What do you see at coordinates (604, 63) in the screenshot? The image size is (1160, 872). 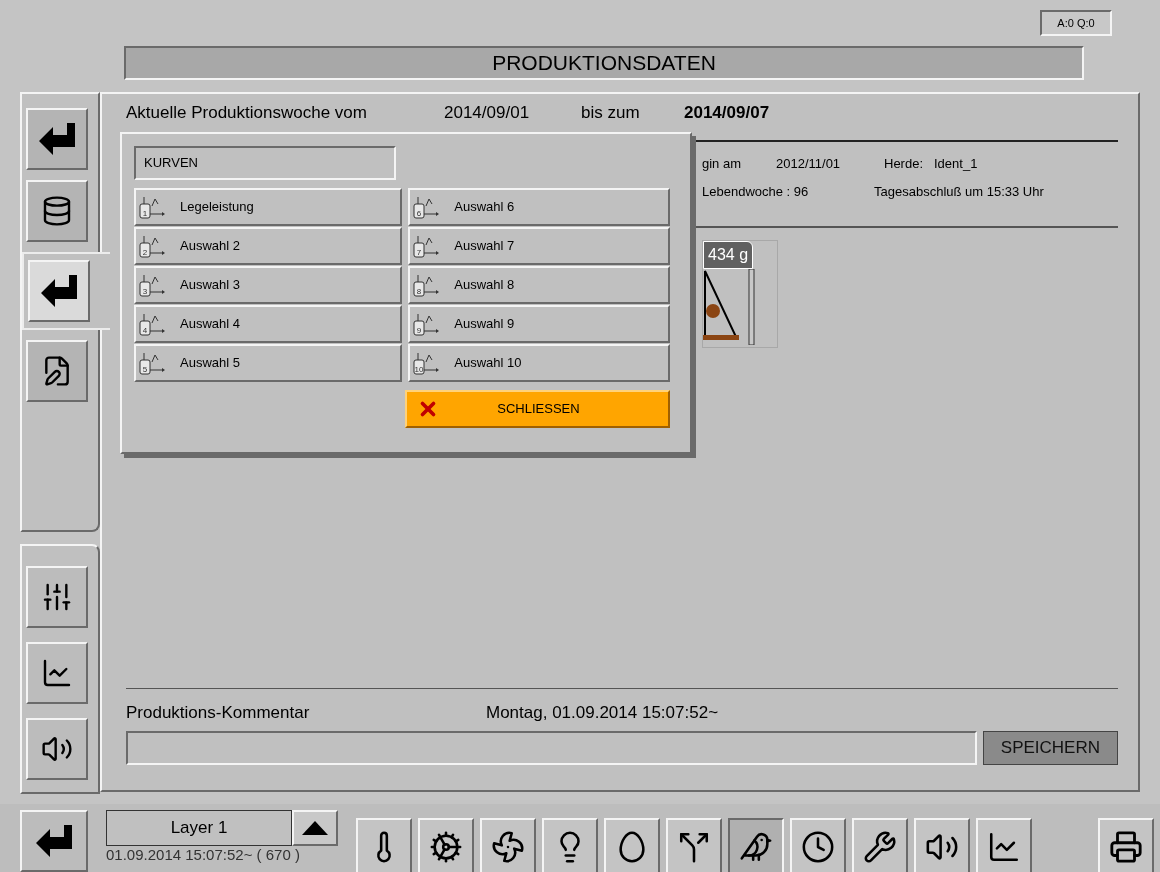 I see `page-title: PRODUKTIONSDATEN` at bounding box center [604, 63].